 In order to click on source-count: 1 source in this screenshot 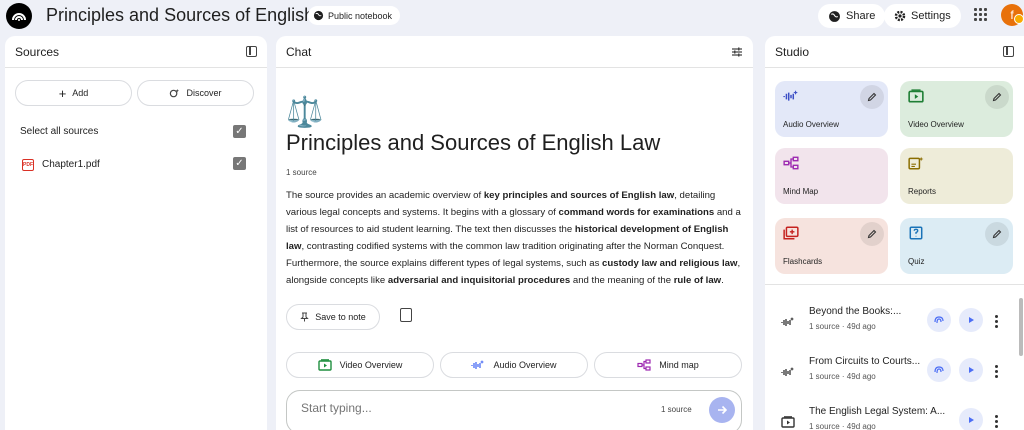, I will do `click(301, 172)`.